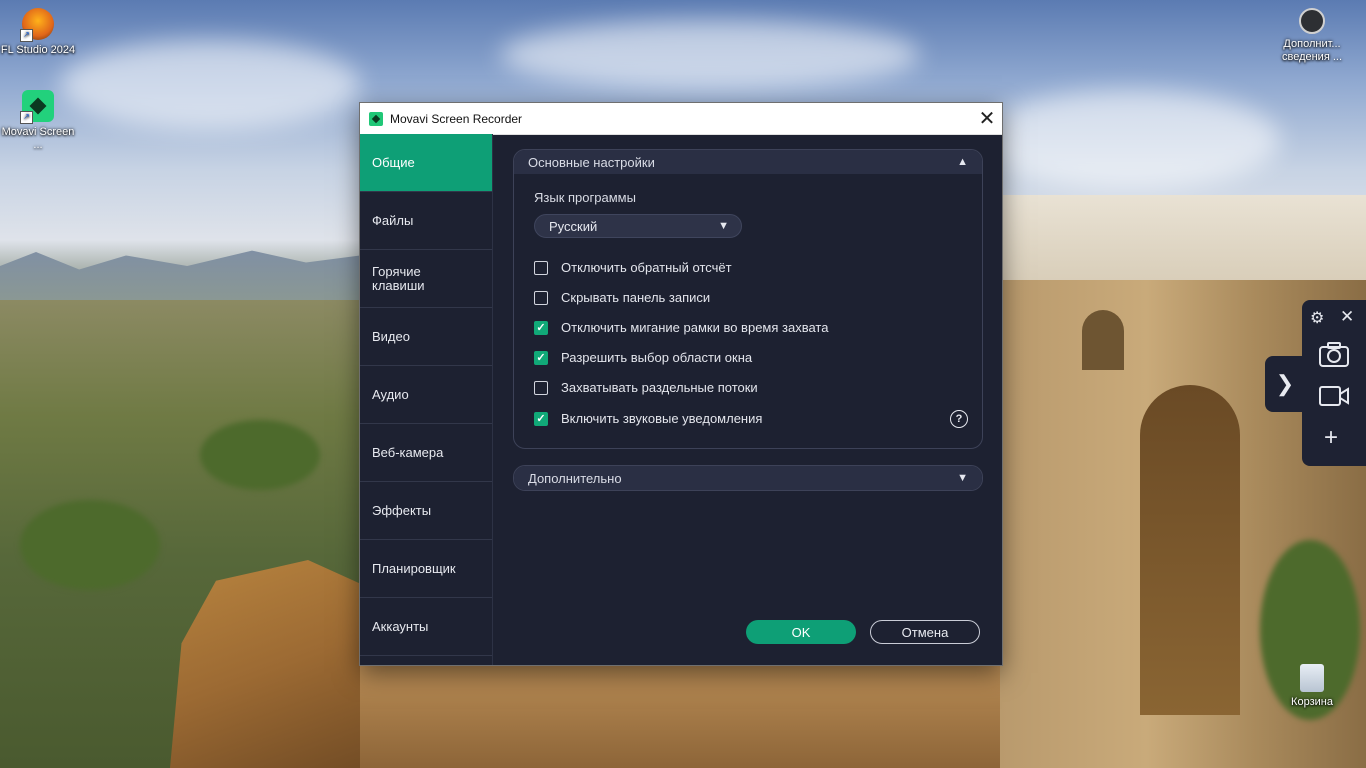 Image resolution: width=1366 pixels, height=768 pixels. Describe the element at coordinates (426, 395) in the screenshot. I see `sidebar-item-audio: Аудио` at that location.